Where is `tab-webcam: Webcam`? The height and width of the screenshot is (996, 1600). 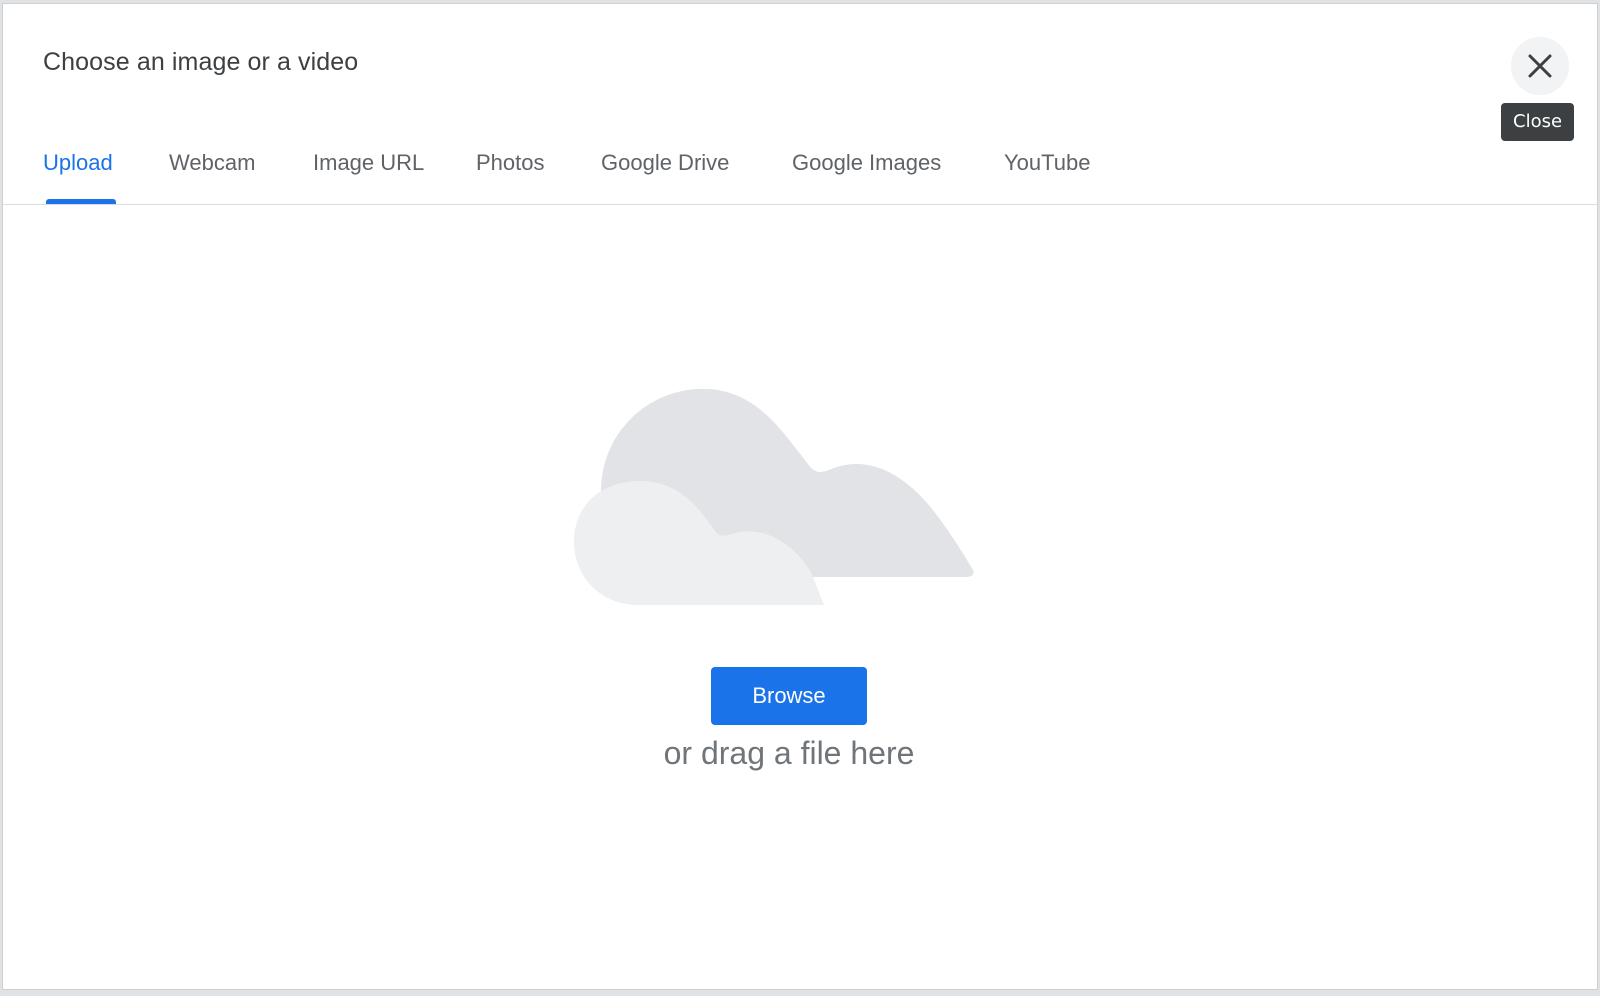
tab-webcam: Webcam is located at coordinates (212, 163).